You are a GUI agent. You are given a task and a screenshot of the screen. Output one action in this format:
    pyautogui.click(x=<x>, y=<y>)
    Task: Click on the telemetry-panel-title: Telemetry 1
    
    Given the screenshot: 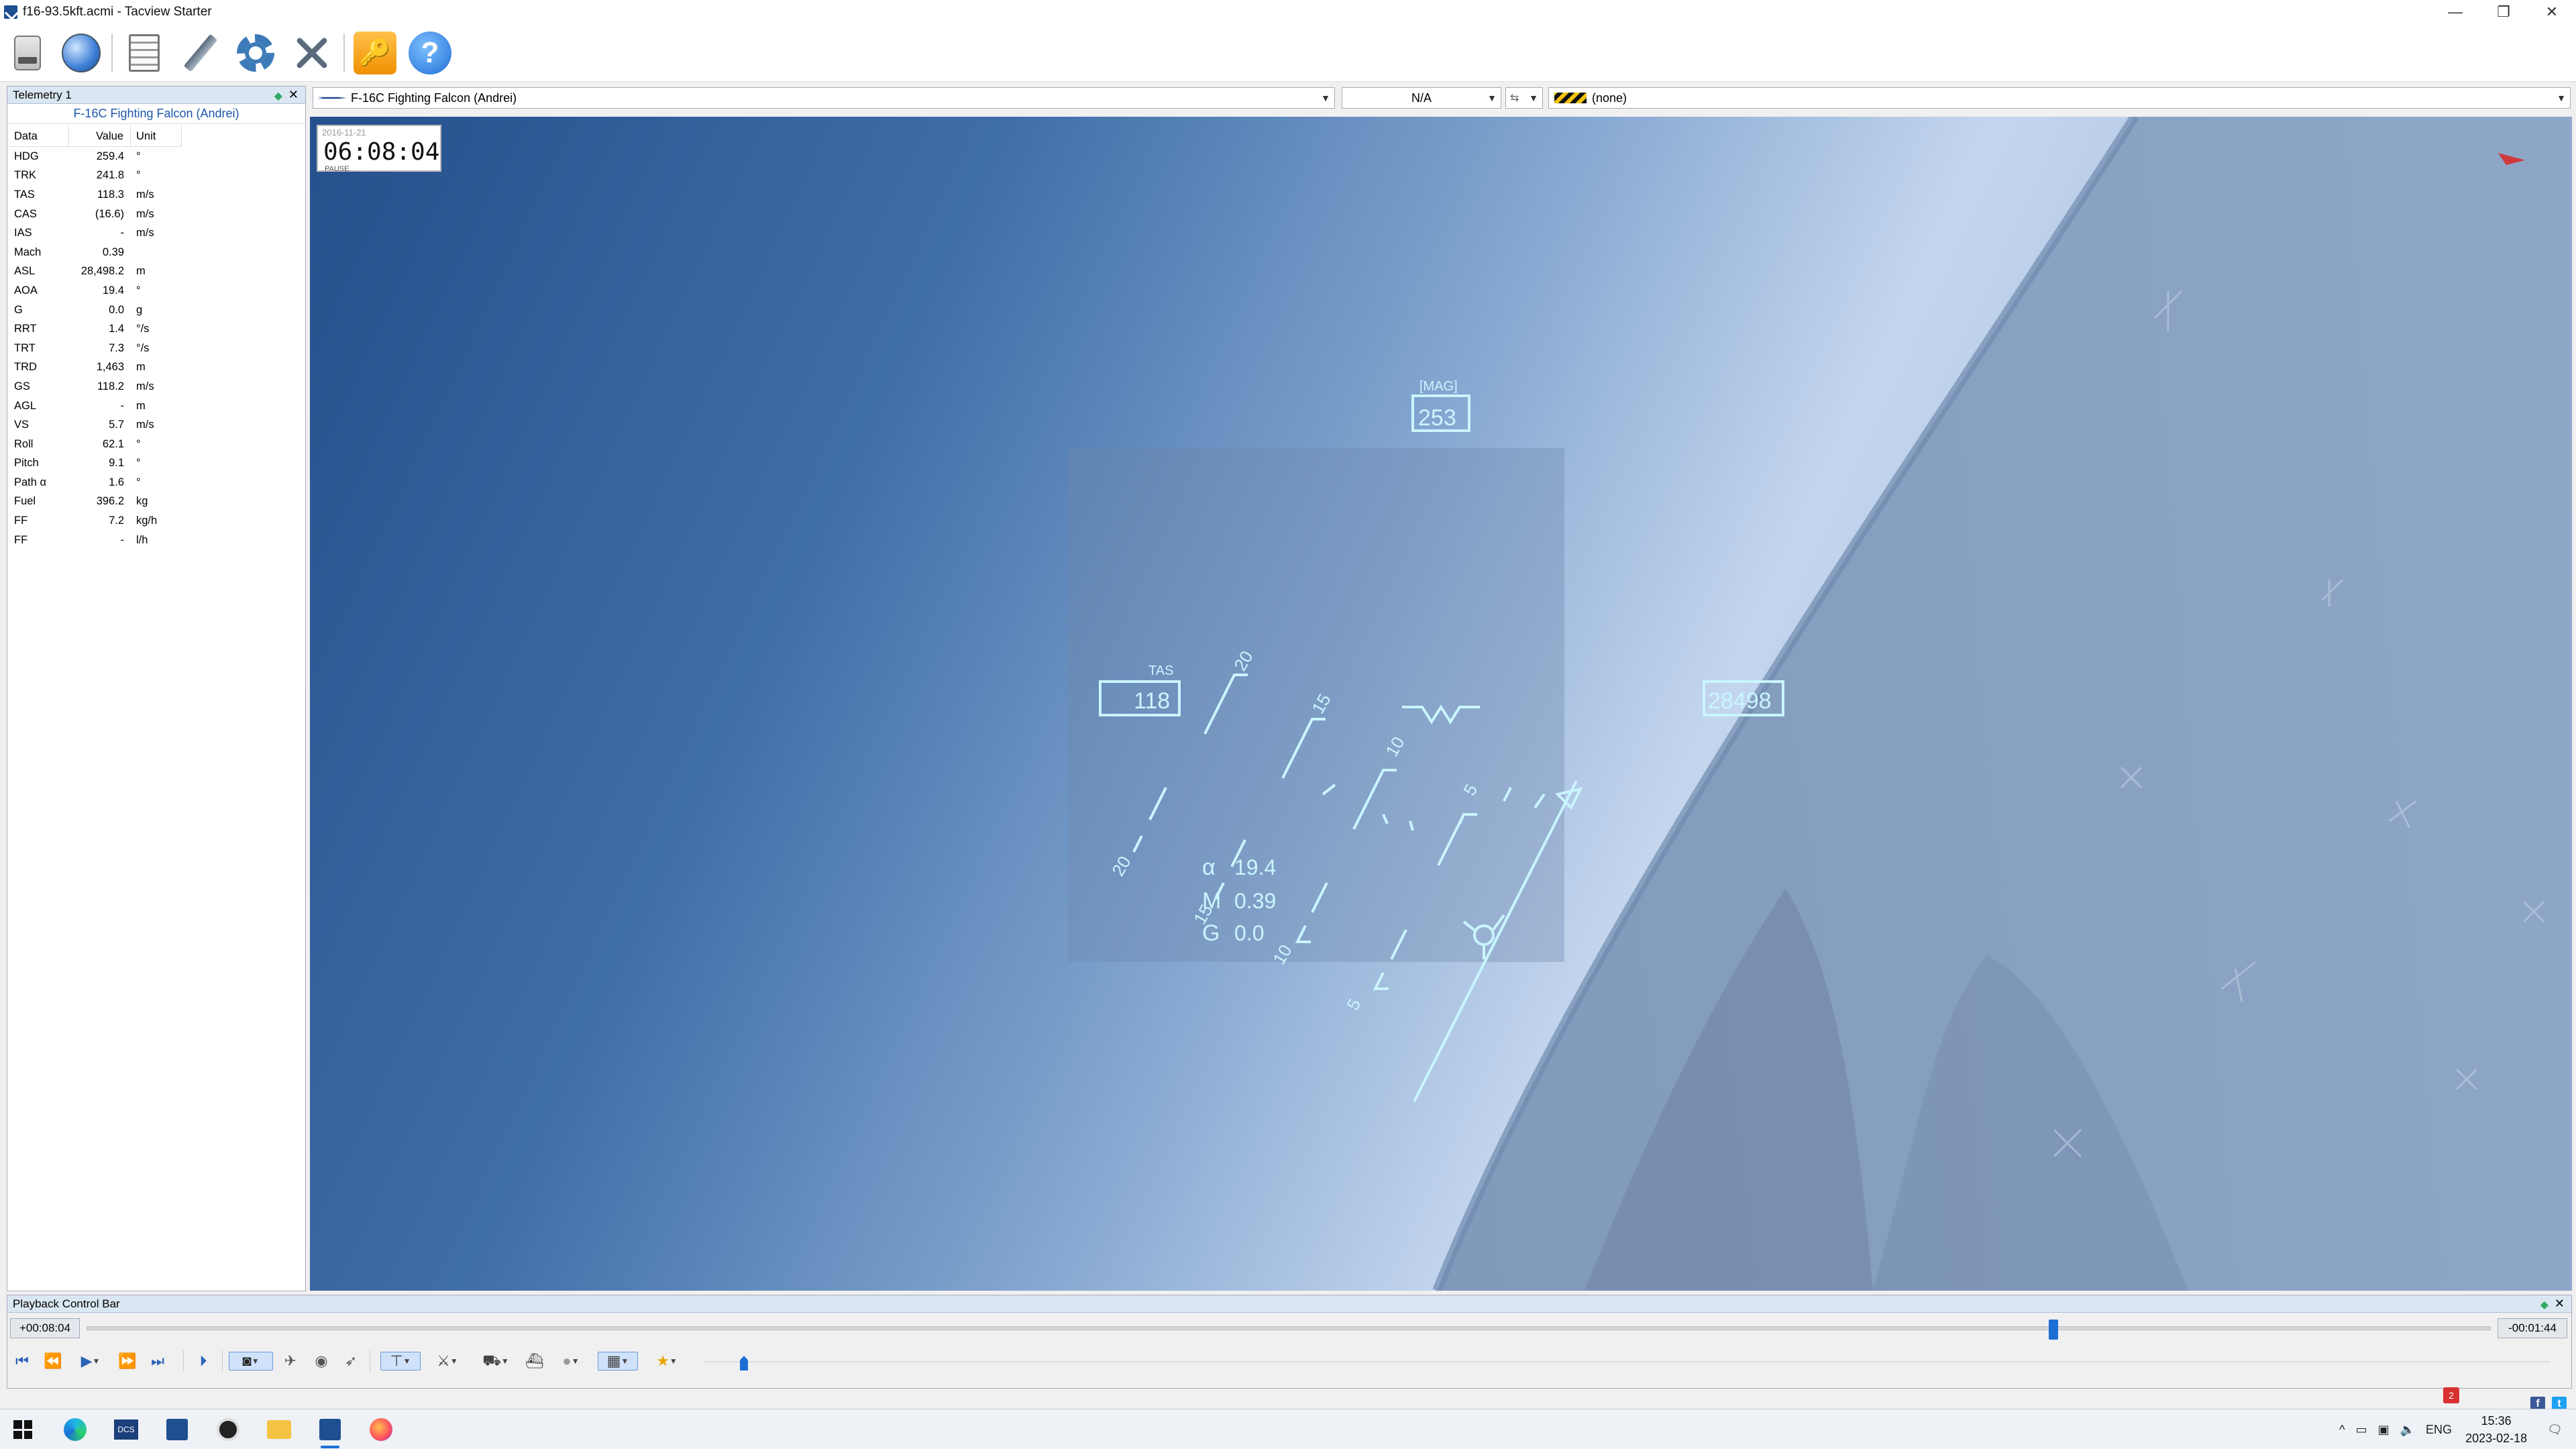 What is the action you would take?
    pyautogui.click(x=42, y=94)
    